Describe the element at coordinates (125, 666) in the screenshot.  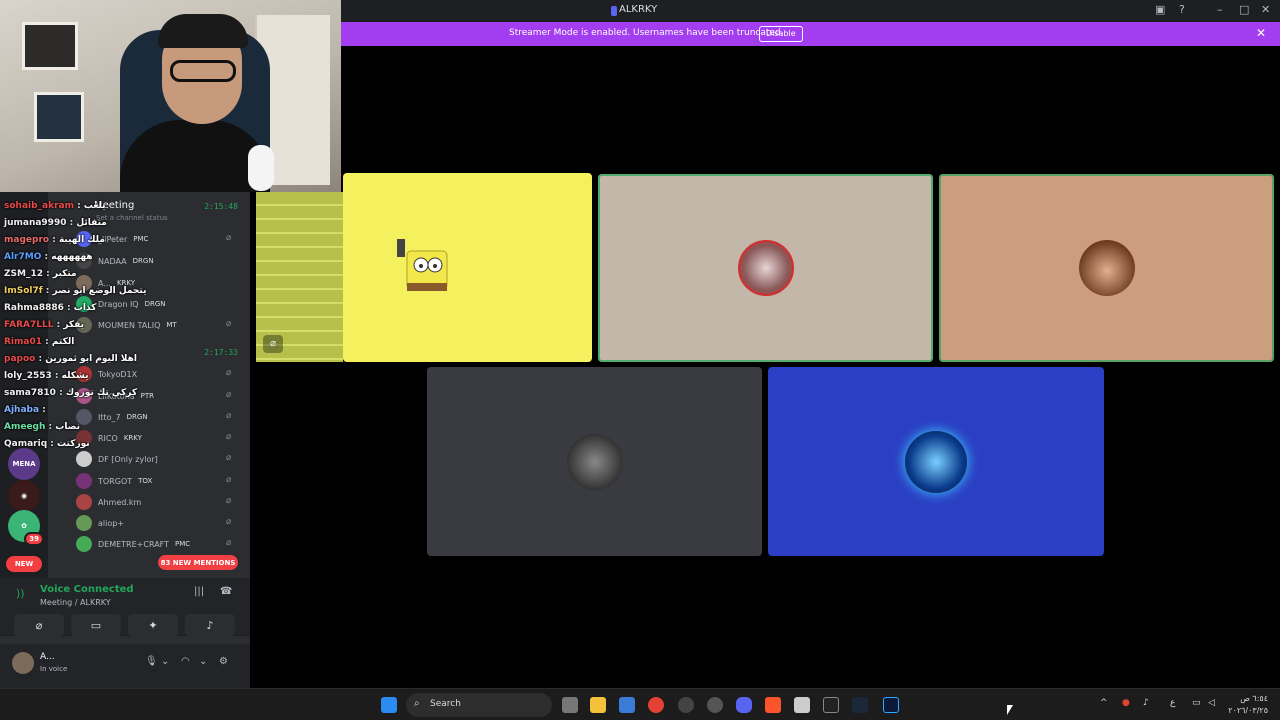
I see `user-panel: A... In voice 🎙 ⌄ ◠ ⌄ ⚙` at that location.